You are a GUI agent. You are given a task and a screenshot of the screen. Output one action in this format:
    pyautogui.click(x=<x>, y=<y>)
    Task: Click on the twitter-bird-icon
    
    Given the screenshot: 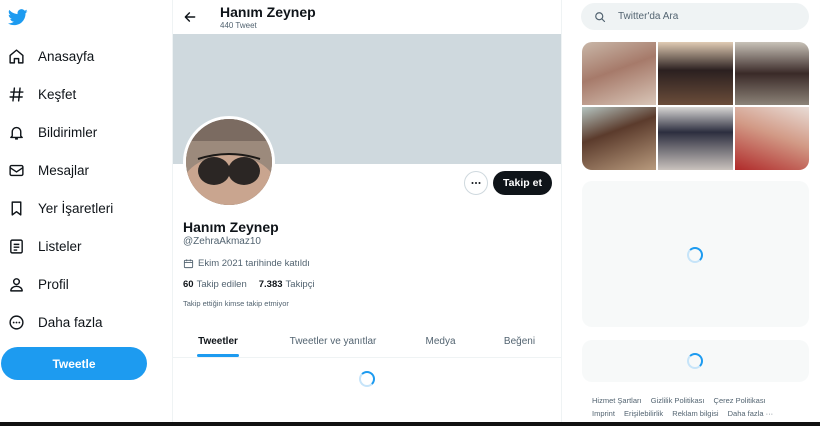 What is the action you would take?
    pyautogui.click(x=18, y=17)
    